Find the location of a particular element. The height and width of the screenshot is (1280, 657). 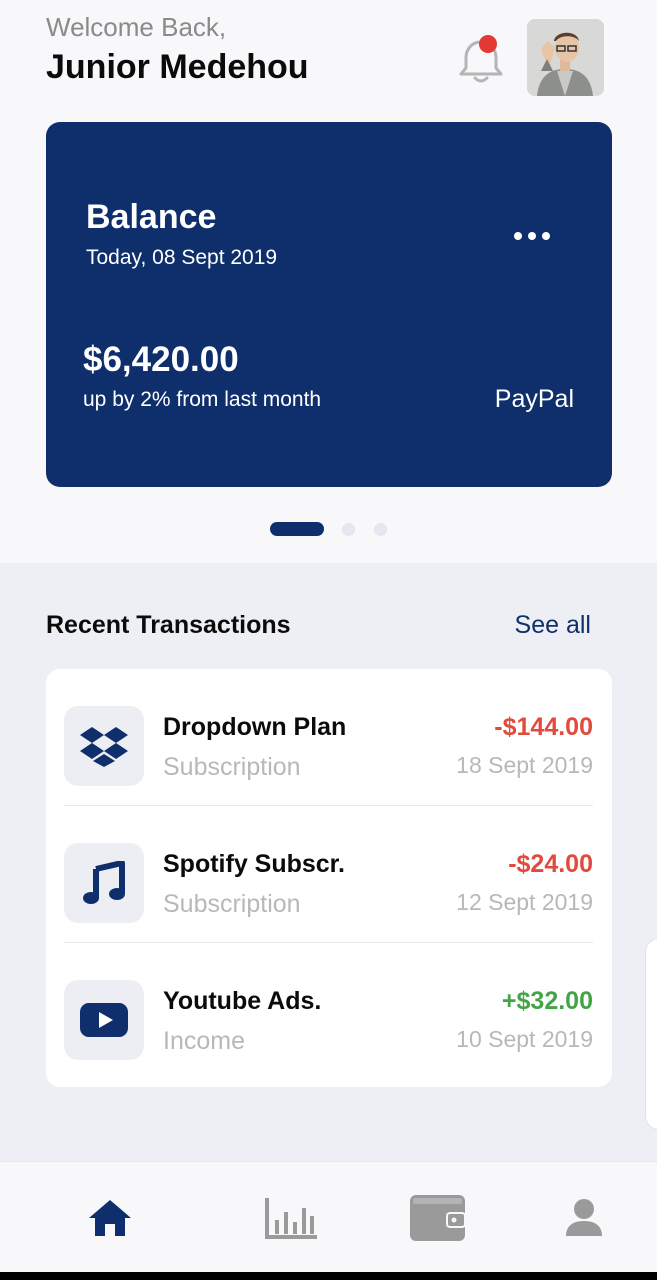

nav-wallet-button is located at coordinates (438, 1218).